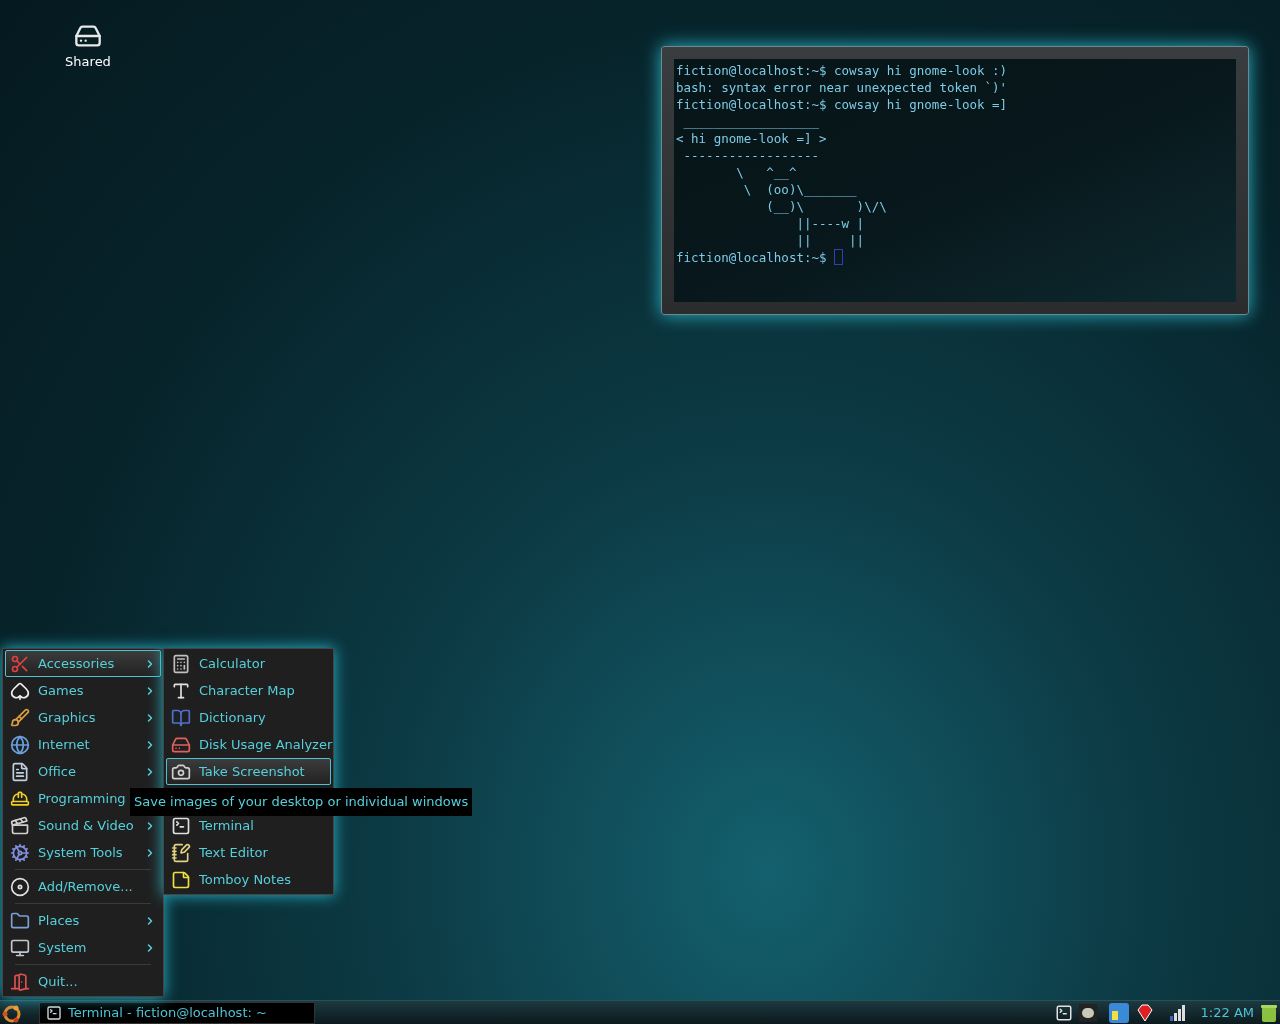 Image resolution: width=1280 pixels, height=1024 pixels. What do you see at coordinates (1177, 1012) in the screenshot?
I see `signal-icon` at bounding box center [1177, 1012].